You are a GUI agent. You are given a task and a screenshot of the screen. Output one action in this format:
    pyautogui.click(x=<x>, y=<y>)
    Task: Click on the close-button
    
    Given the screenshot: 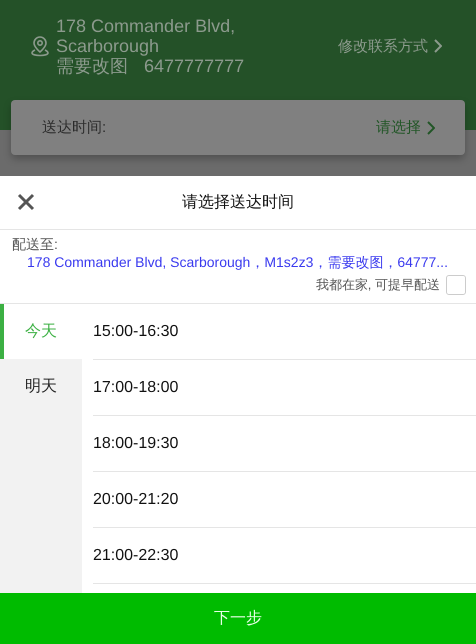 What is the action you would take?
    pyautogui.click(x=26, y=202)
    